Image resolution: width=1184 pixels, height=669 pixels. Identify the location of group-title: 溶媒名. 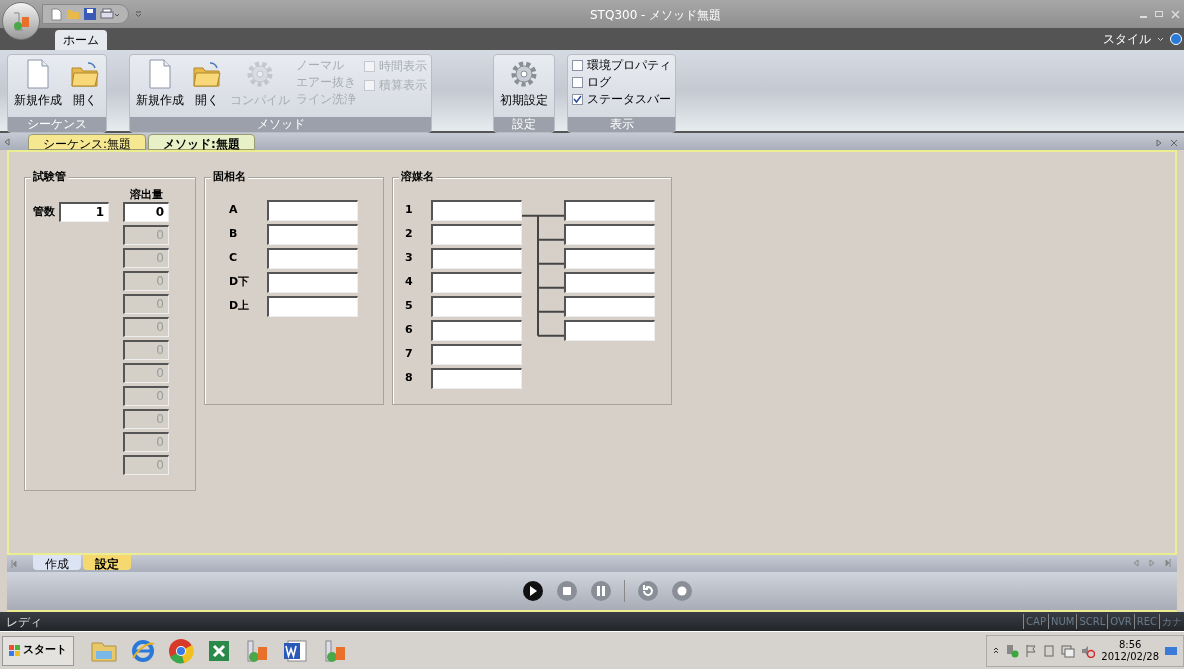
(417, 177).